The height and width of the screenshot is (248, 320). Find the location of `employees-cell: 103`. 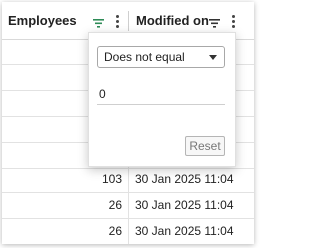

employees-cell: 103 is located at coordinates (111, 179).